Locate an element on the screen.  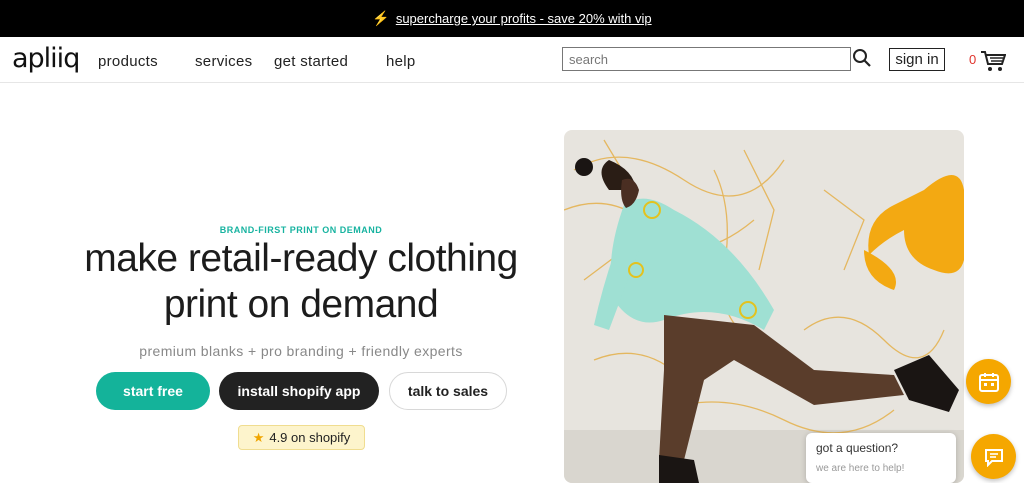
install-shopify-button: install shopify app is located at coordinates (299, 391).